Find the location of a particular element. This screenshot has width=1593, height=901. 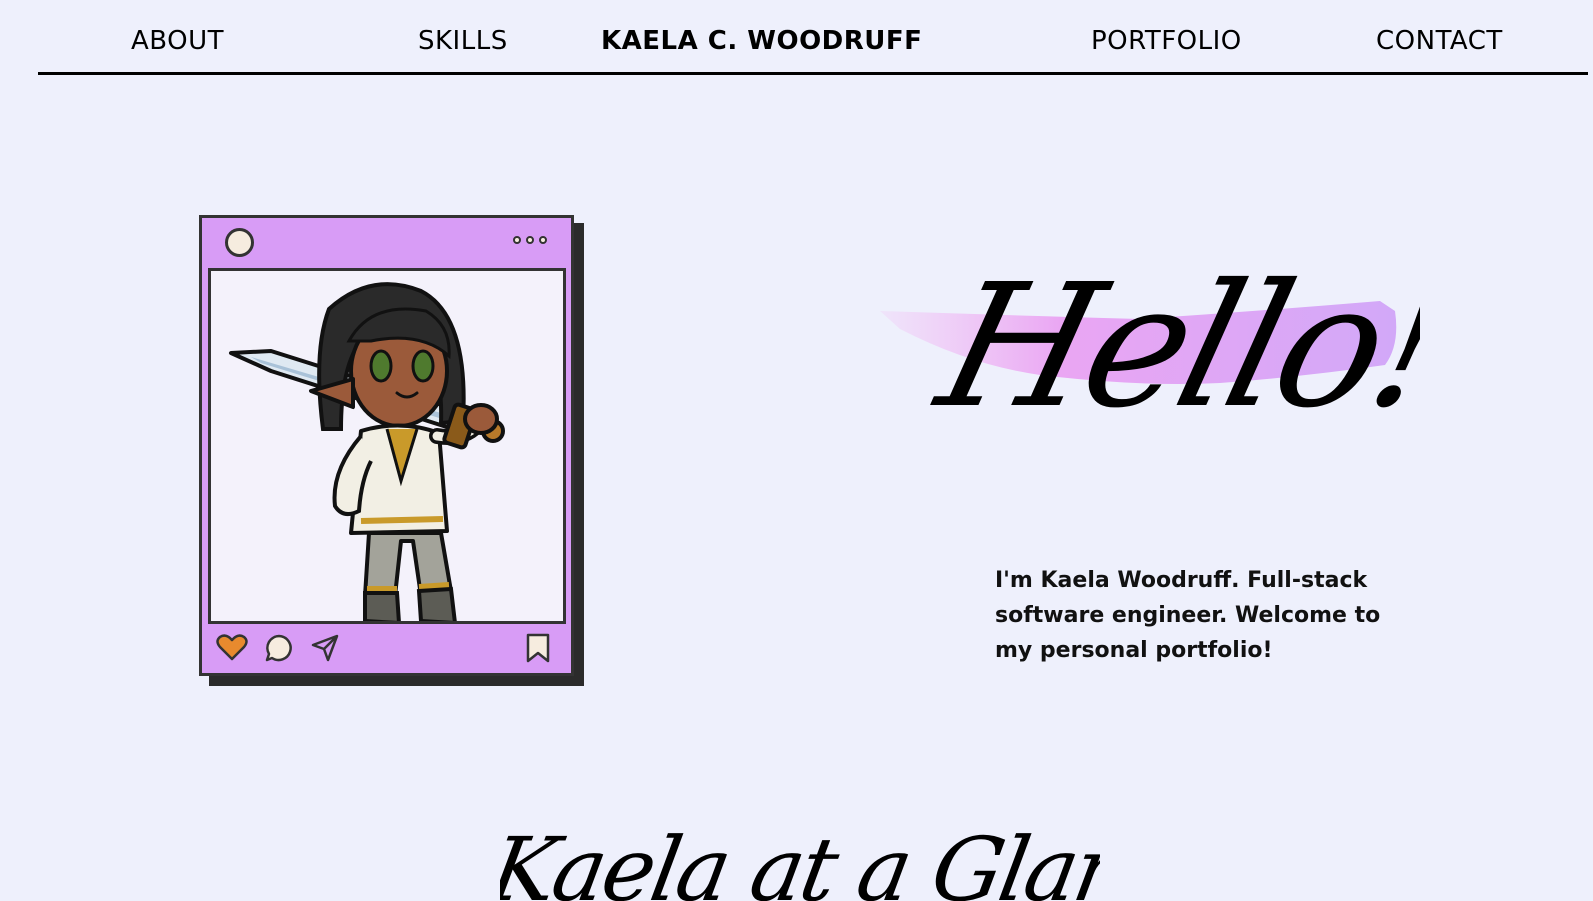

card-action-bar is located at coordinates (386, 648).